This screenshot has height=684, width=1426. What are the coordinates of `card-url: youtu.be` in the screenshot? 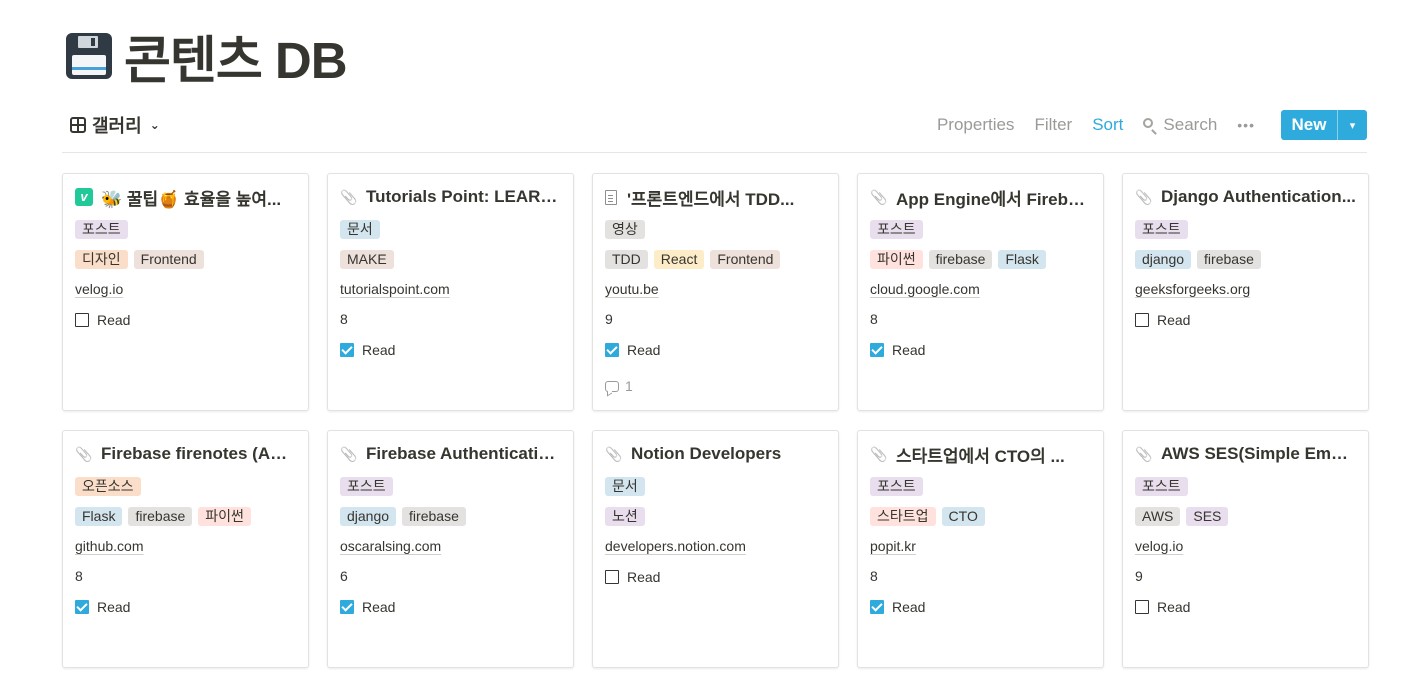 It's located at (715, 289).